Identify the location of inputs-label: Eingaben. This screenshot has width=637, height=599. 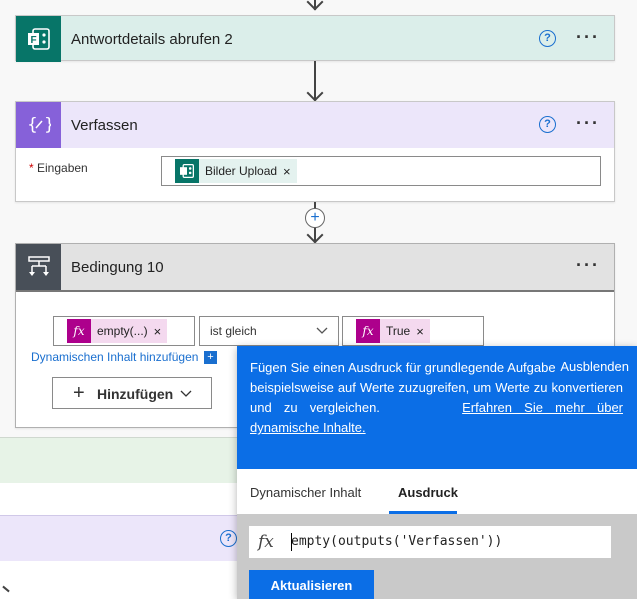
(62, 168).